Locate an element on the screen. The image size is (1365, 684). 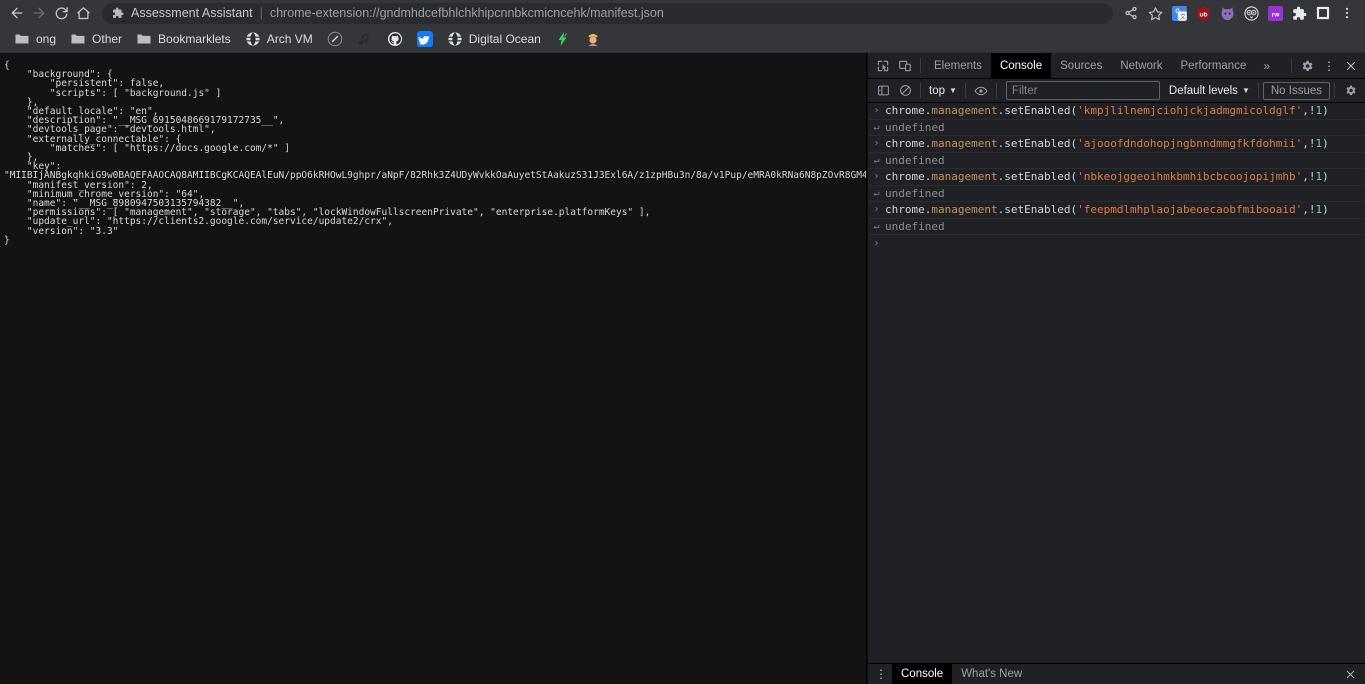
inspect-element-icon is located at coordinates (883, 66).